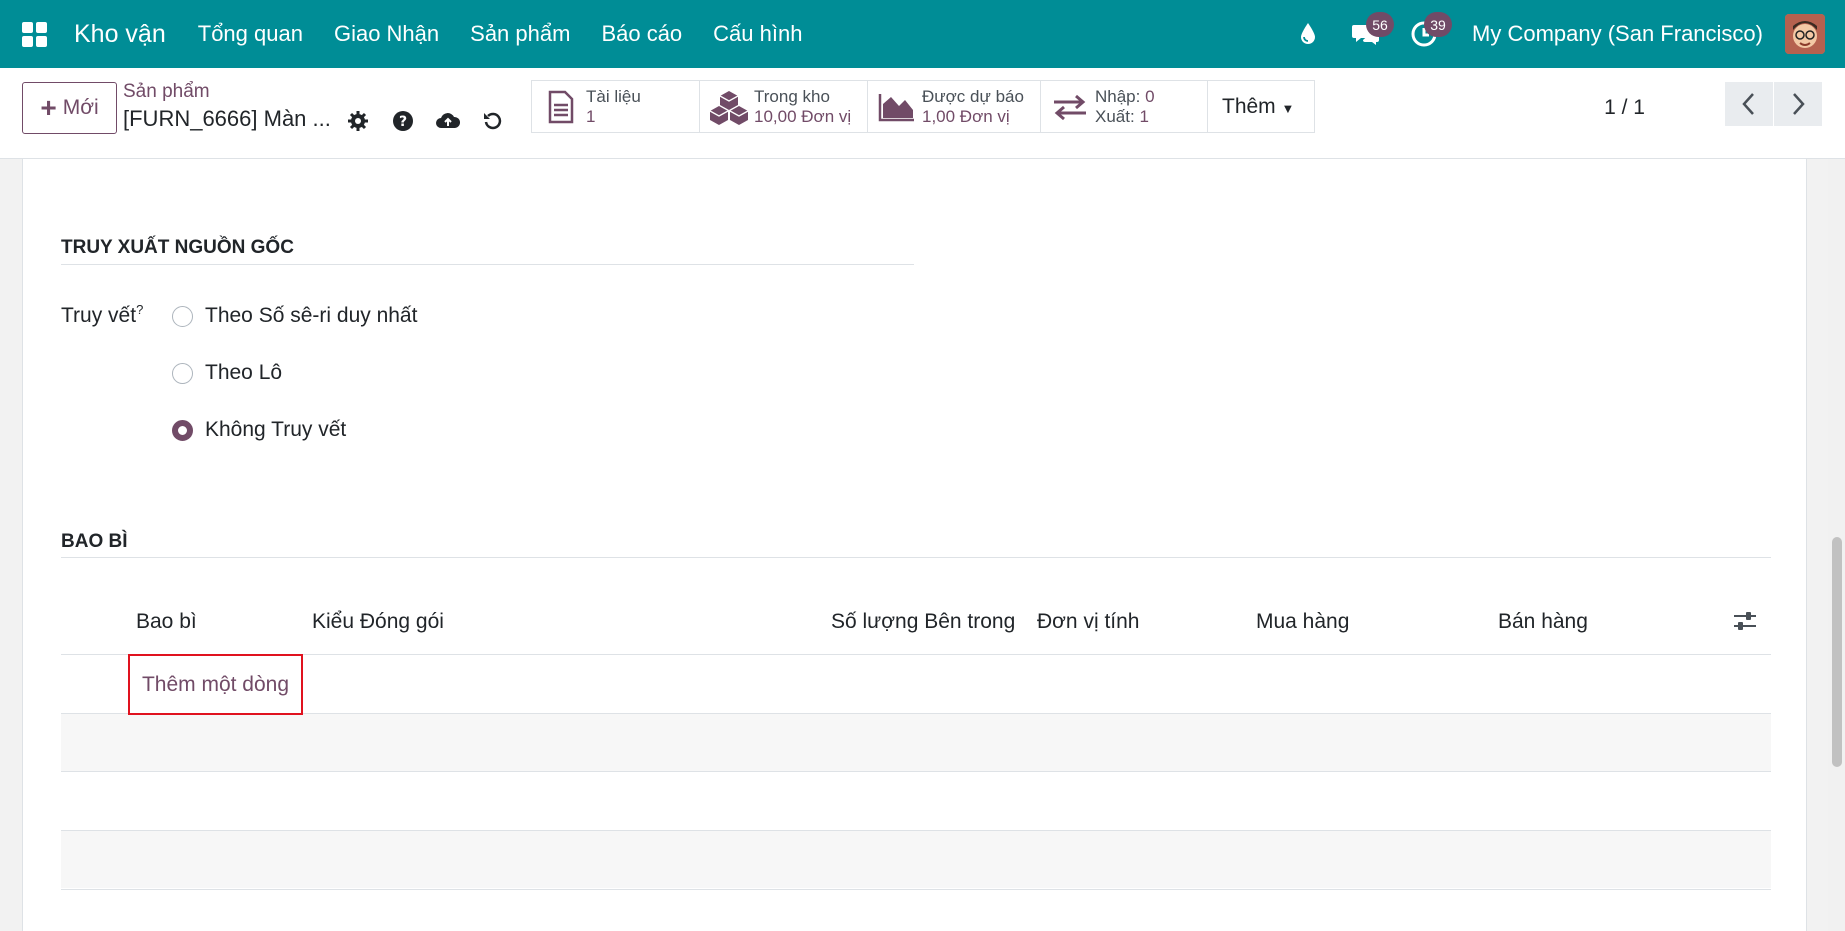 This screenshot has height=931, width=1845. Describe the element at coordinates (250, 34) in the screenshot. I see `menu-overview: Tổng quan` at that location.